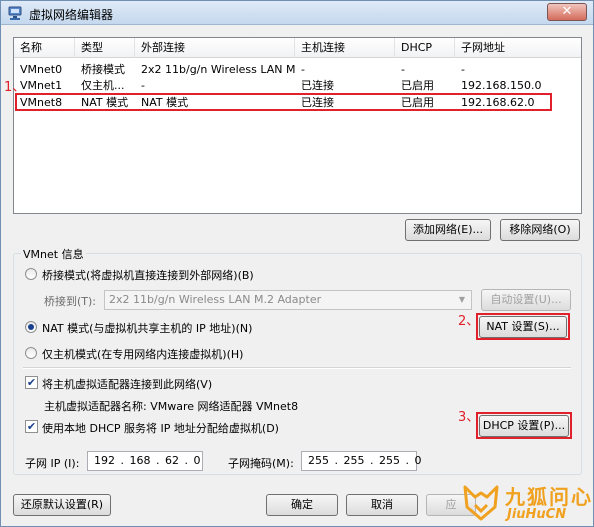 The image size is (594, 527). I want to click on remove-network-button: 移除网络(O), so click(540, 230).